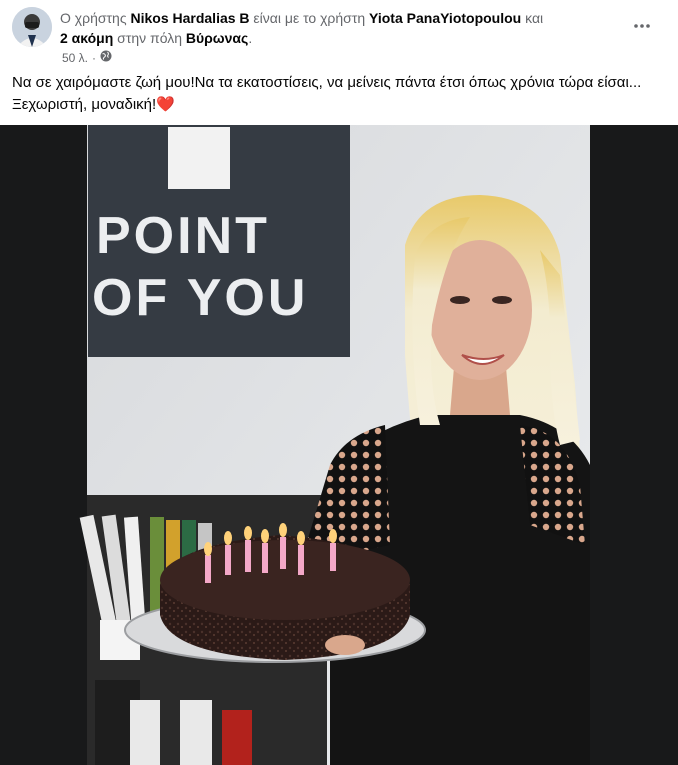 The width and height of the screenshot is (678, 765). What do you see at coordinates (32, 27) in the screenshot?
I see `author-avatar` at bounding box center [32, 27].